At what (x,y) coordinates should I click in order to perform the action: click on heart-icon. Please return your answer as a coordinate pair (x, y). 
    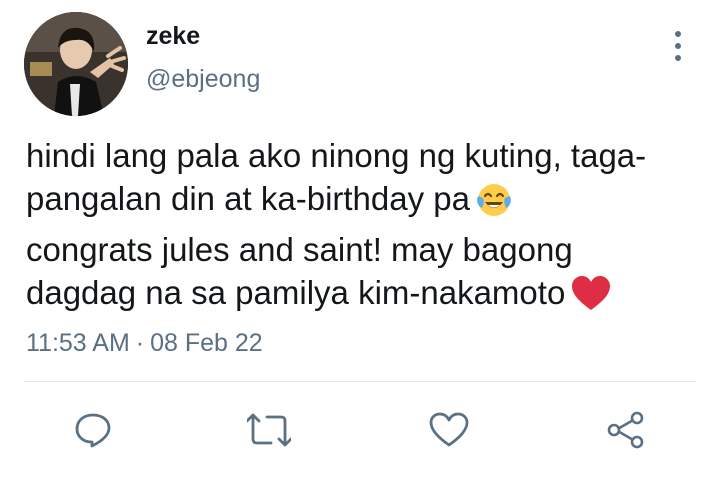
    Looking at the image, I should click on (449, 429).